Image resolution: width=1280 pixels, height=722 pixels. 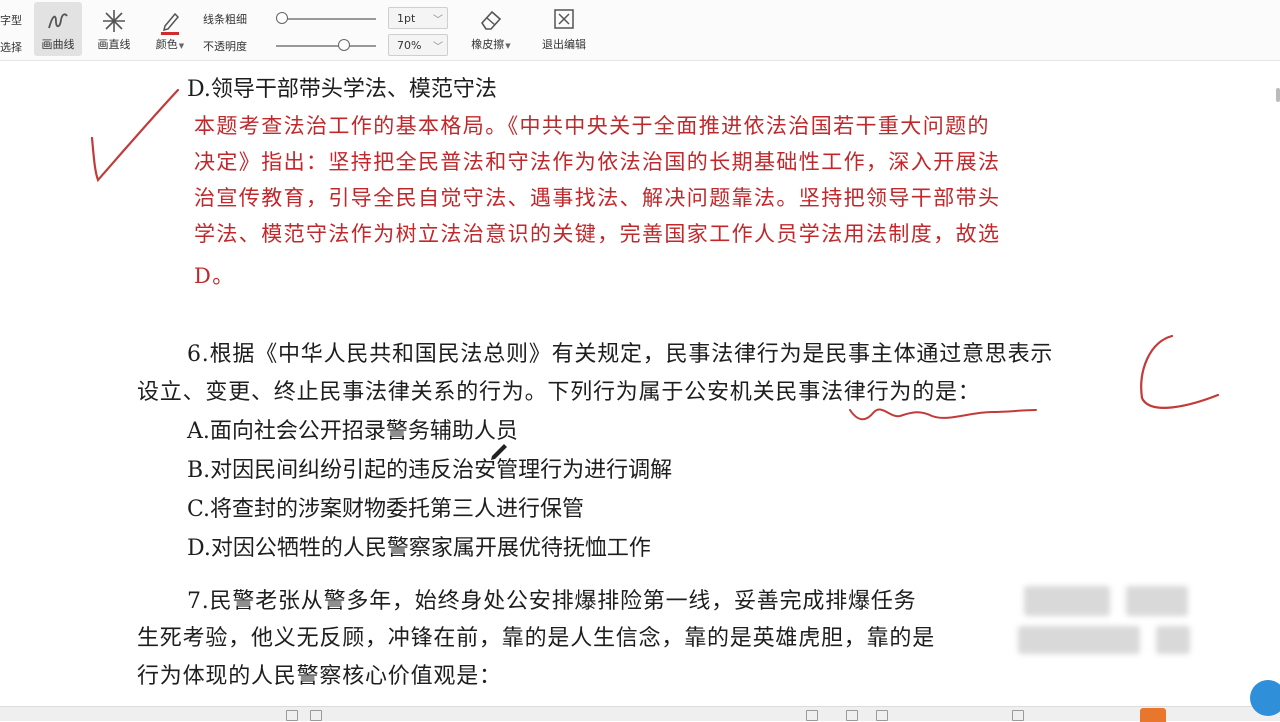 I want to click on line-spark-icon, so click(x=114, y=21).